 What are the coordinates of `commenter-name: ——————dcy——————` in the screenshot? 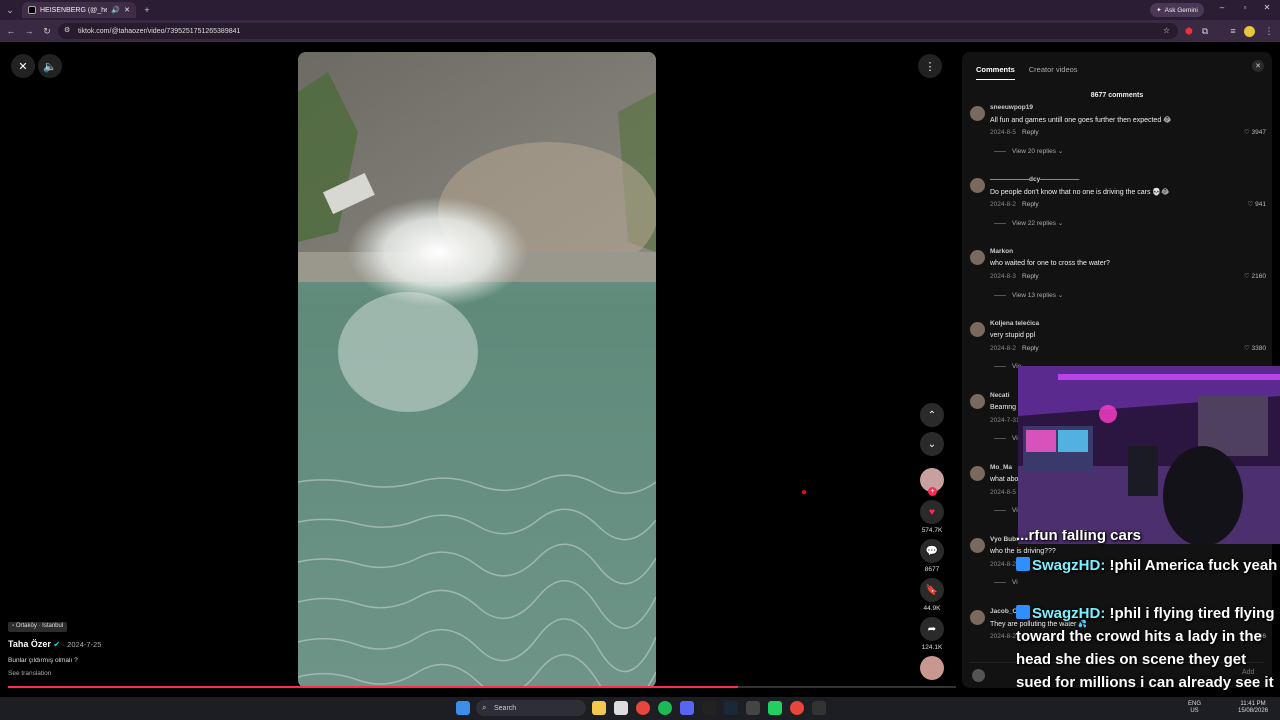 It's located at (1034, 179).